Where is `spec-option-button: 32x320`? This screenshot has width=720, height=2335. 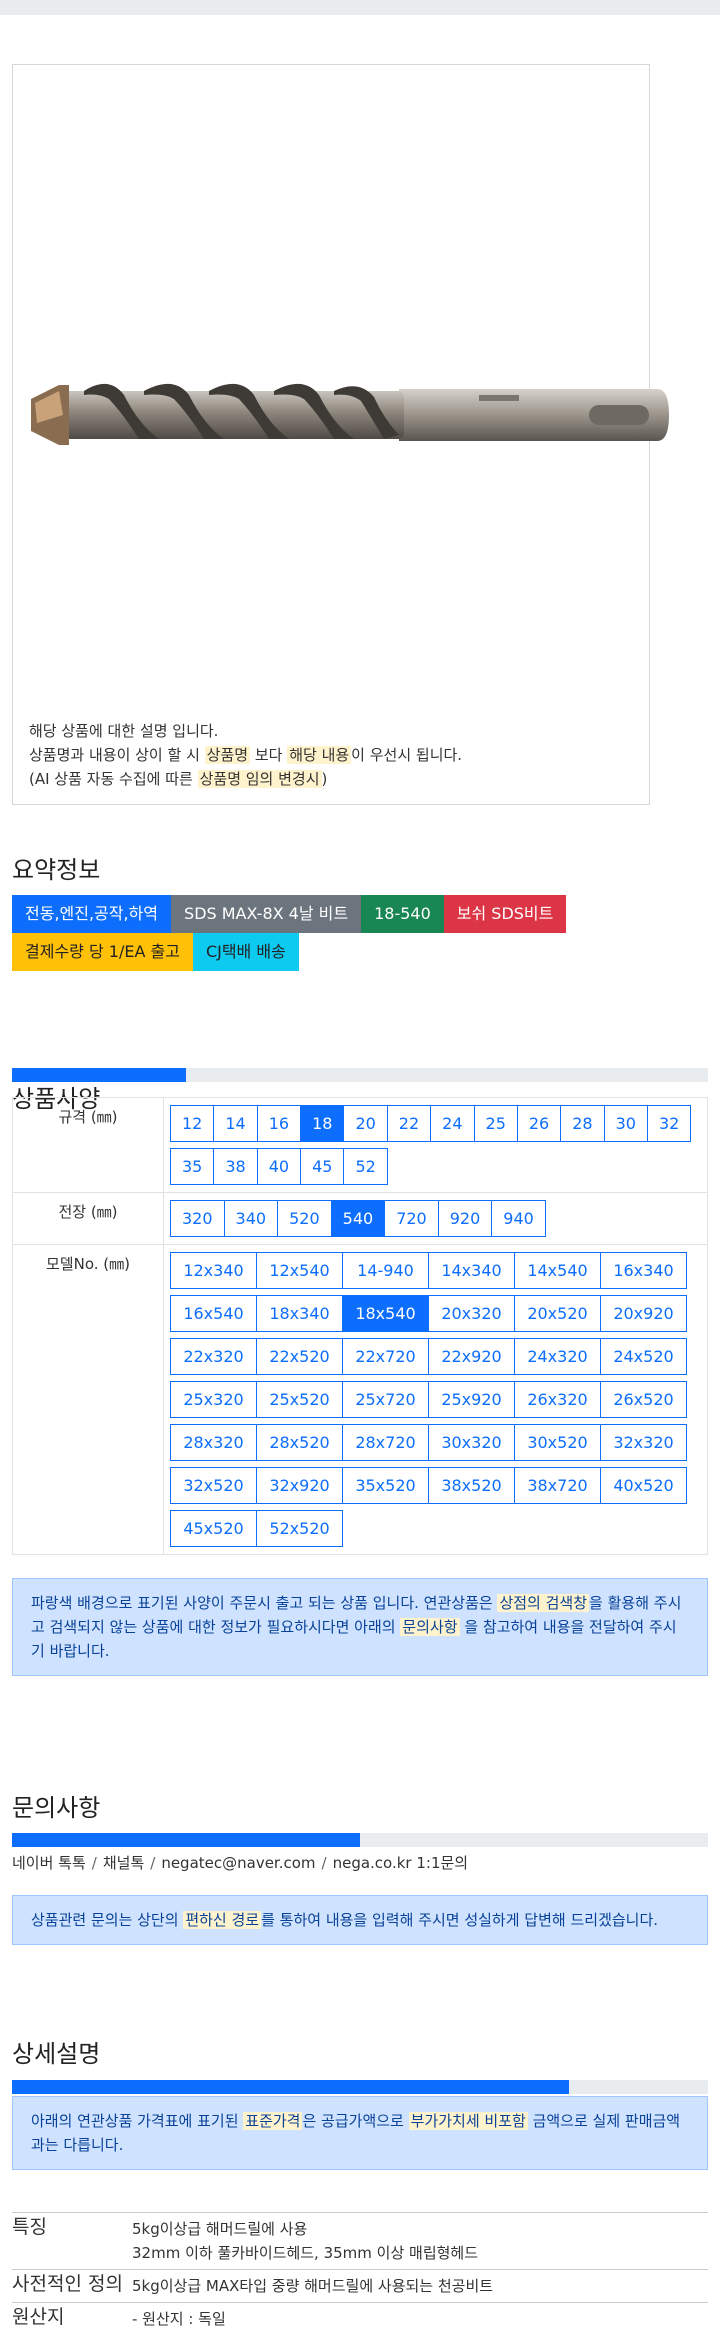 spec-option-button: 32x320 is located at coordinates (643, 1442).